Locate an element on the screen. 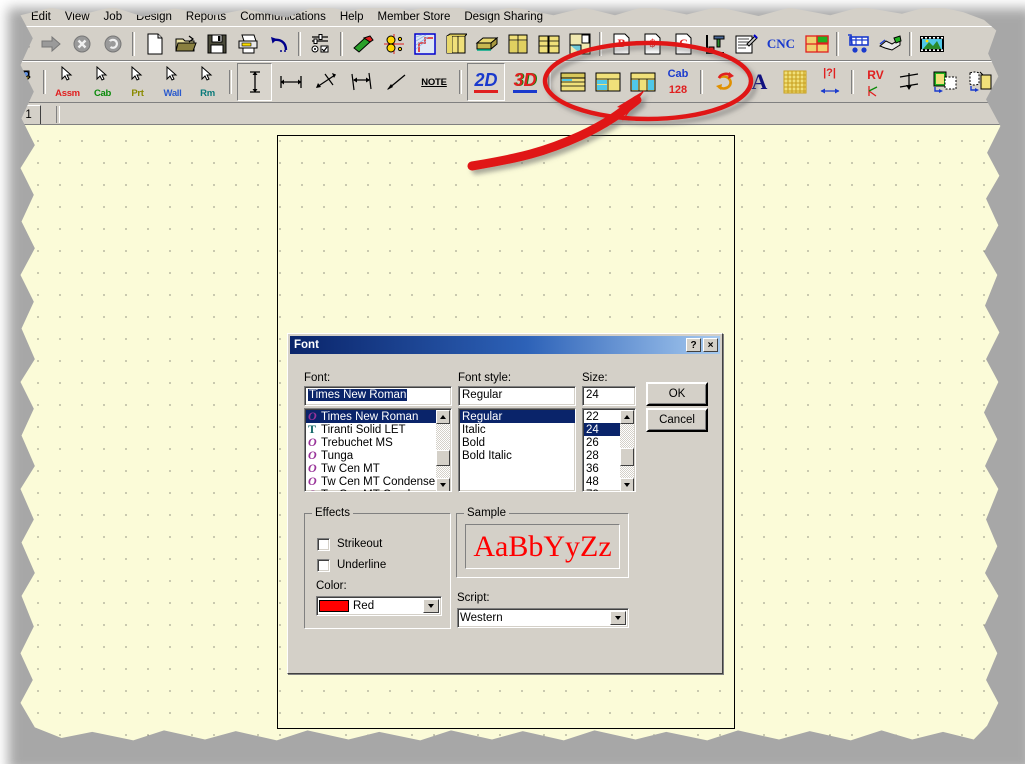 The width and height of the screenshot is (1025, 764). query-dimension-icon: |?| is located at coordinates (829, 82).